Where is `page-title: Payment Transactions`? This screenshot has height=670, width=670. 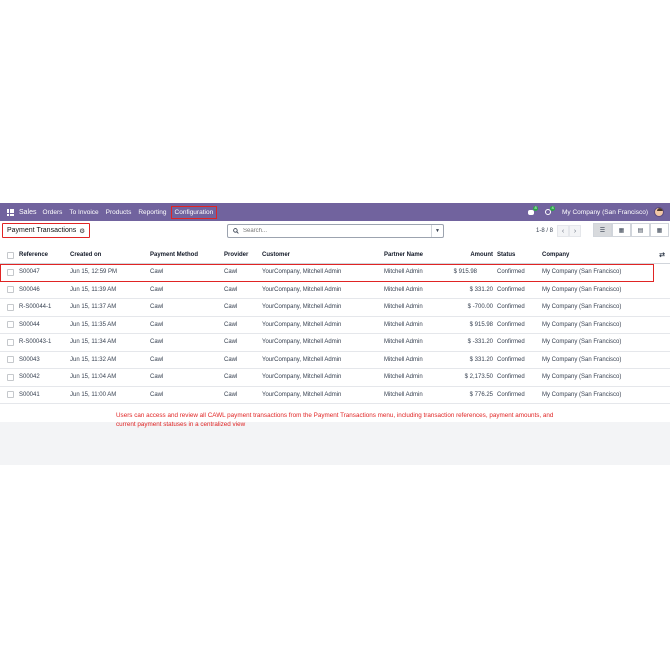 page-title: Payment Transactions is located at coordinates (42, 230).